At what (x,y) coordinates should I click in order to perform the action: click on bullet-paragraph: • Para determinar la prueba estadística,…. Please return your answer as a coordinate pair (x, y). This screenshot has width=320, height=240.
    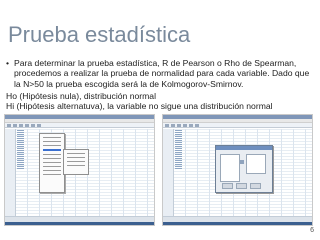
    Looking at the image, I should click on (159, 73).